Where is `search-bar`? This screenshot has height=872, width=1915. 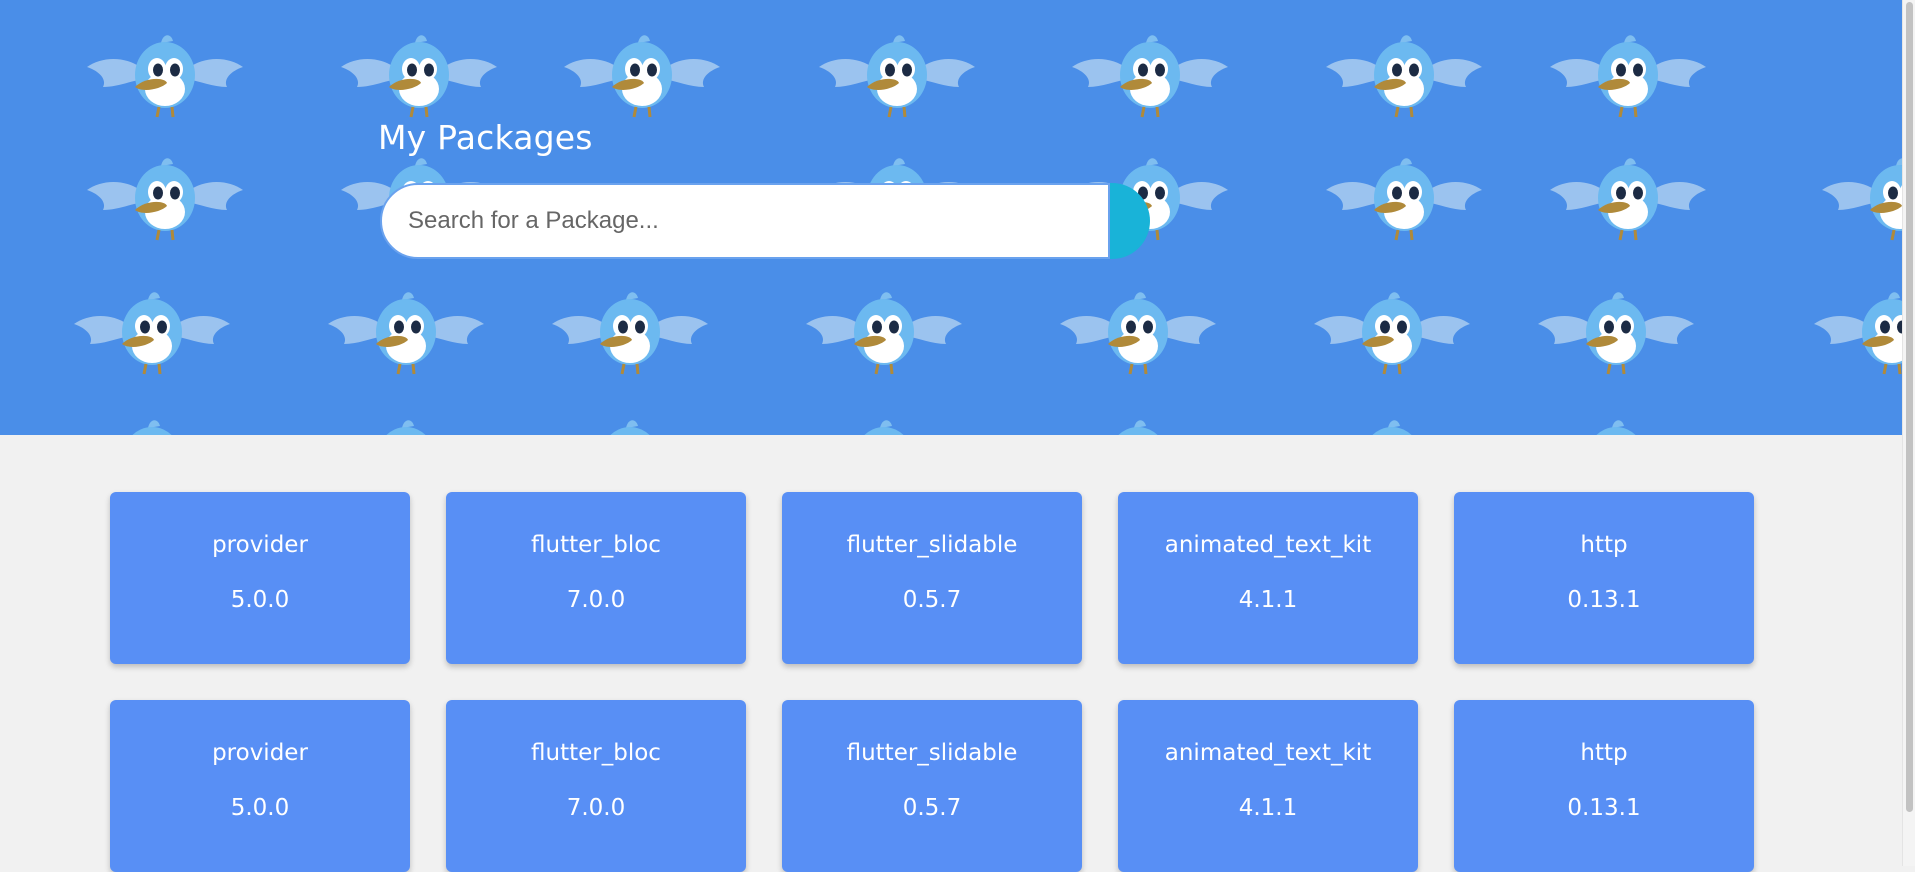
search-bar is located at coordinates (765, 221).